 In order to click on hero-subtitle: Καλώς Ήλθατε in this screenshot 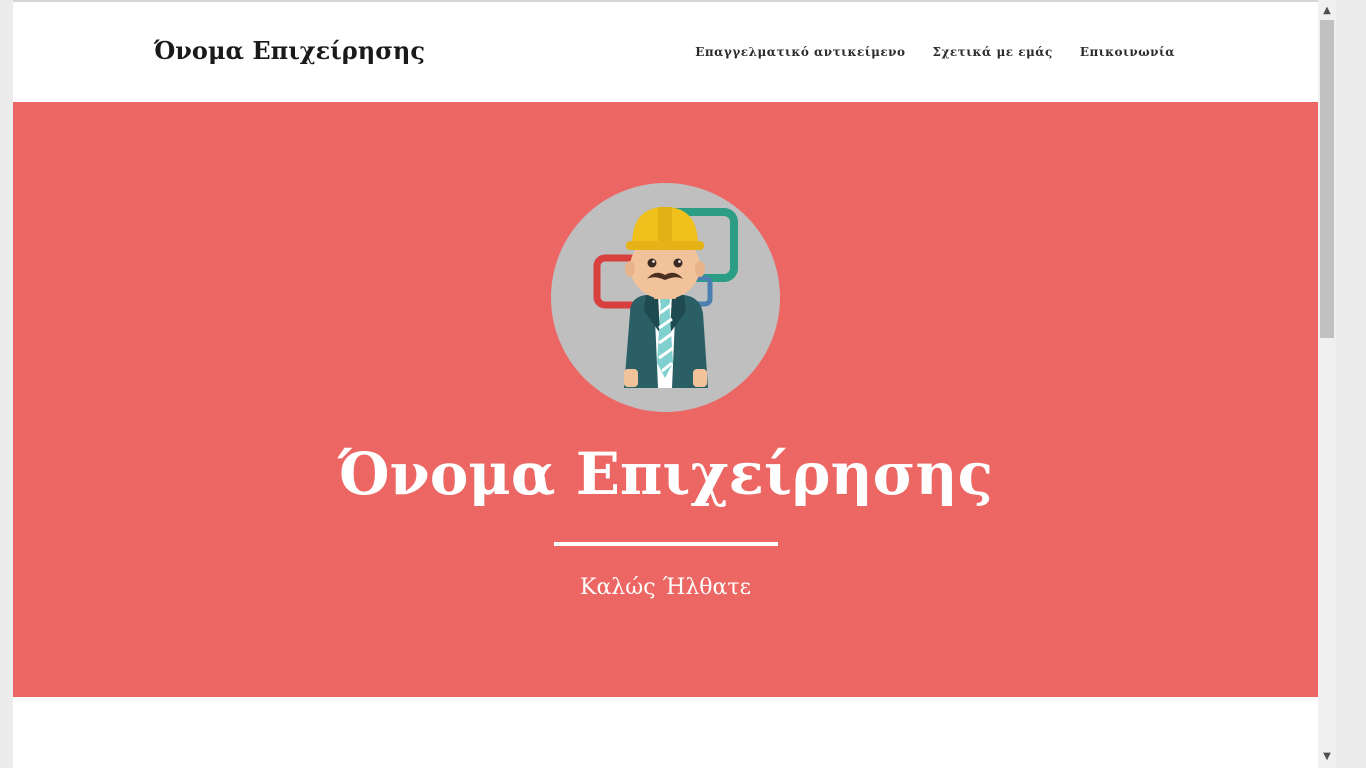, I will do `click(665, 587)`.